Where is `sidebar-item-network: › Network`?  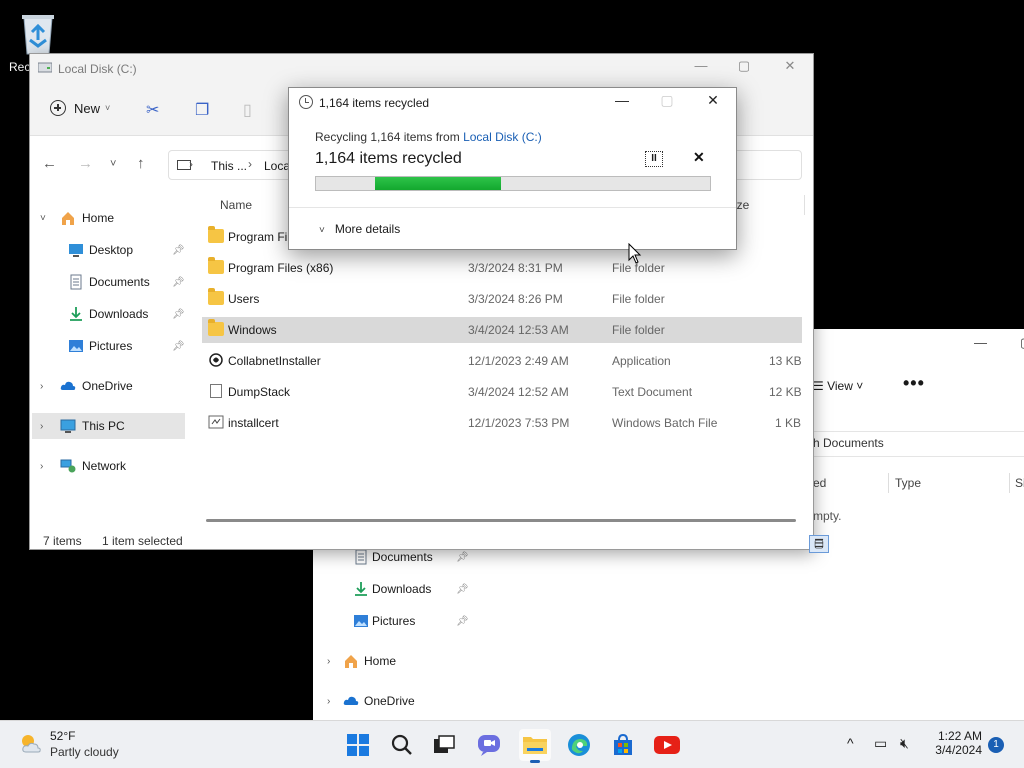 sidebar-item-network: › Network is located at coordinates (110, 466).